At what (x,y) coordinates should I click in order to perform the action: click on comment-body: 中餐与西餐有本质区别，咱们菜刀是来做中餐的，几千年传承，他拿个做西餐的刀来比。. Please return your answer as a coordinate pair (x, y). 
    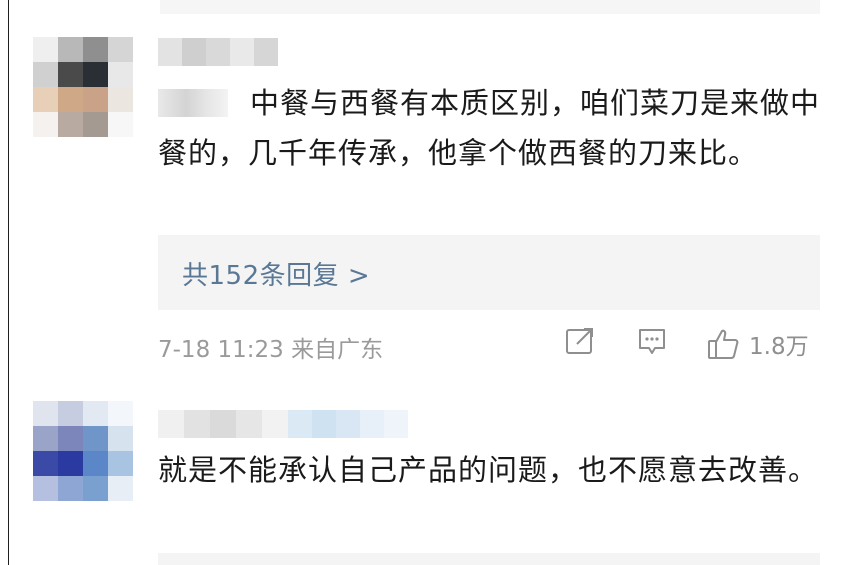
    Looking at the image, I should click on (490, 128).